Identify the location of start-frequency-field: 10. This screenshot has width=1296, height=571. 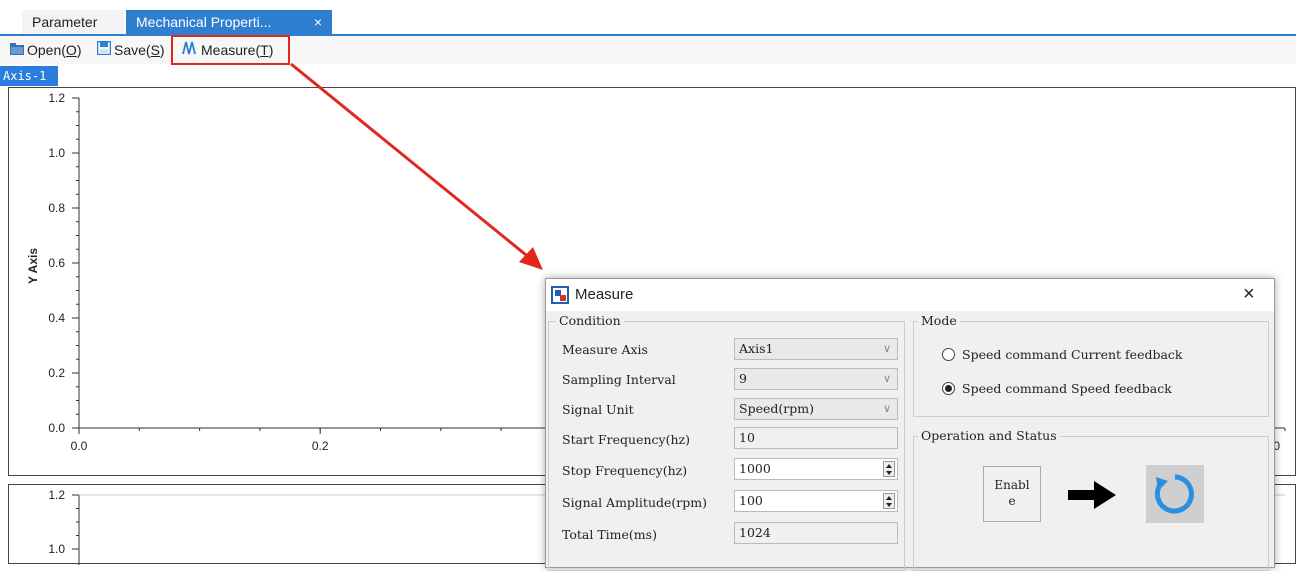
(816, 438).